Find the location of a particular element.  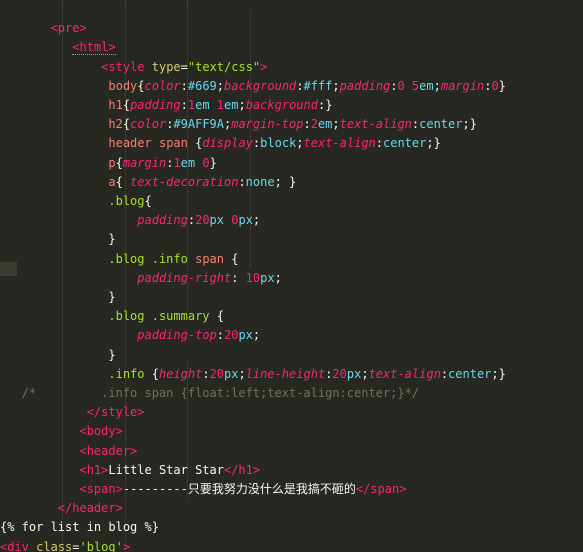

code-line: h1{padding:1em 1em;background:} is located at coordinates (166, 105).